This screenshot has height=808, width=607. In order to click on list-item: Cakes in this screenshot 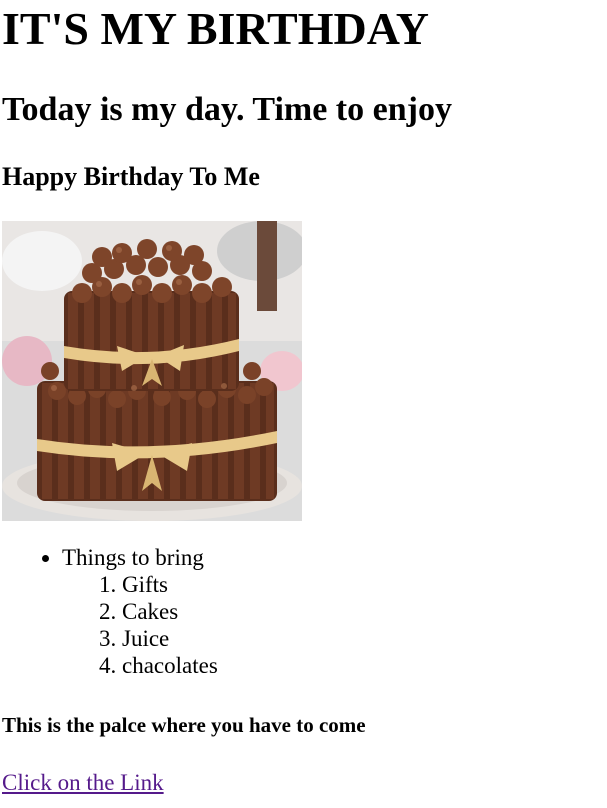, I will do `click(364, 611)`.